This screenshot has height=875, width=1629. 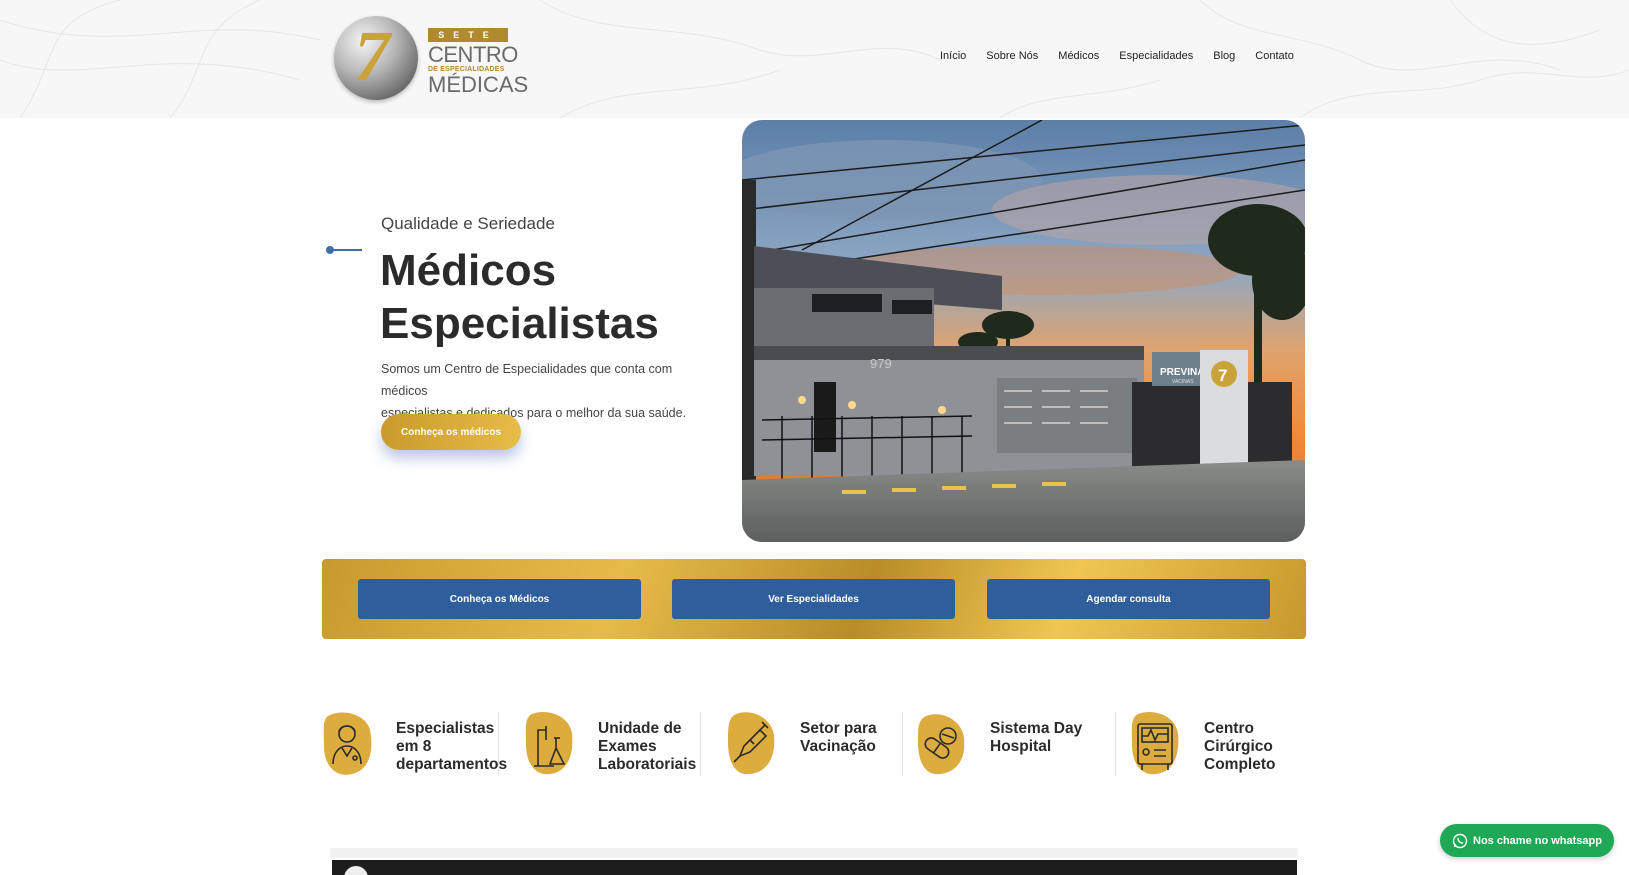 I want to click on whatsapp-icon, so click(x=1460, y=840).